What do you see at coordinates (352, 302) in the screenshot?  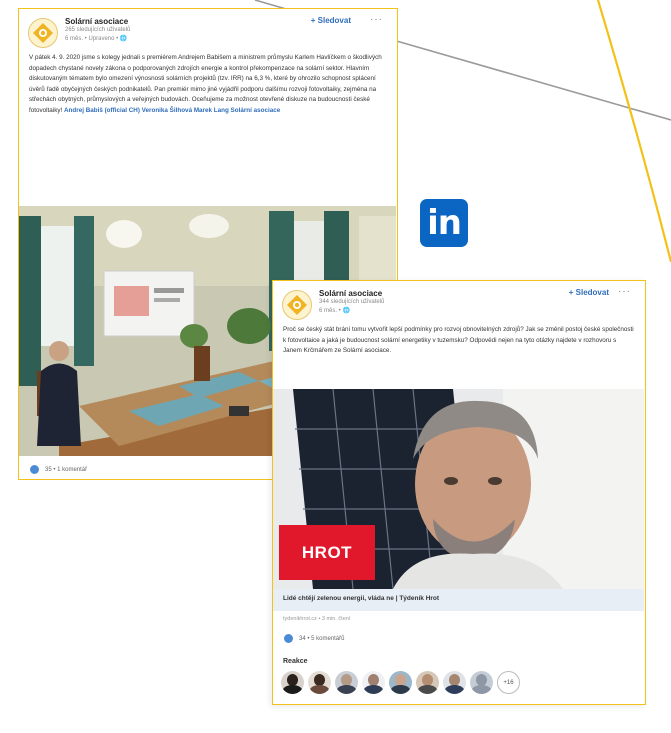 I see `follower-count: 344 sledujících uživatelů` at bounding box center [352, 302].